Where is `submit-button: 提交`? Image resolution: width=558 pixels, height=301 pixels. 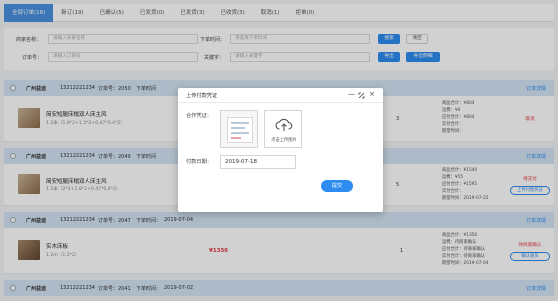 submit-button: 提交 is located at coordinates (337, 186).